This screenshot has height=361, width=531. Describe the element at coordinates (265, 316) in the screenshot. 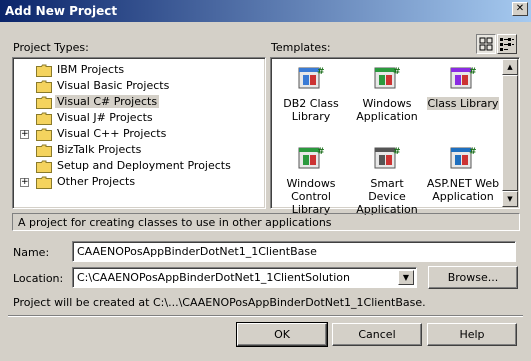

I see `separator` at that location.